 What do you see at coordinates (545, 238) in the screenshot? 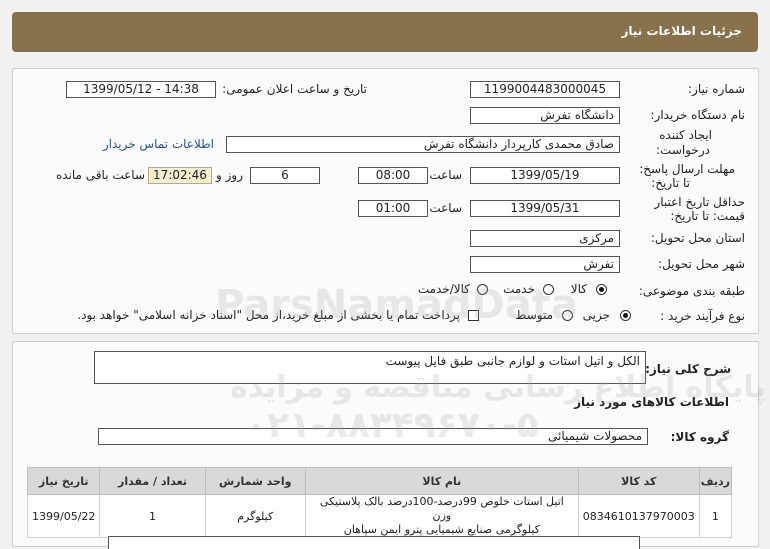
I see `province-field: مرکزی` at bounding box center [545, 238].